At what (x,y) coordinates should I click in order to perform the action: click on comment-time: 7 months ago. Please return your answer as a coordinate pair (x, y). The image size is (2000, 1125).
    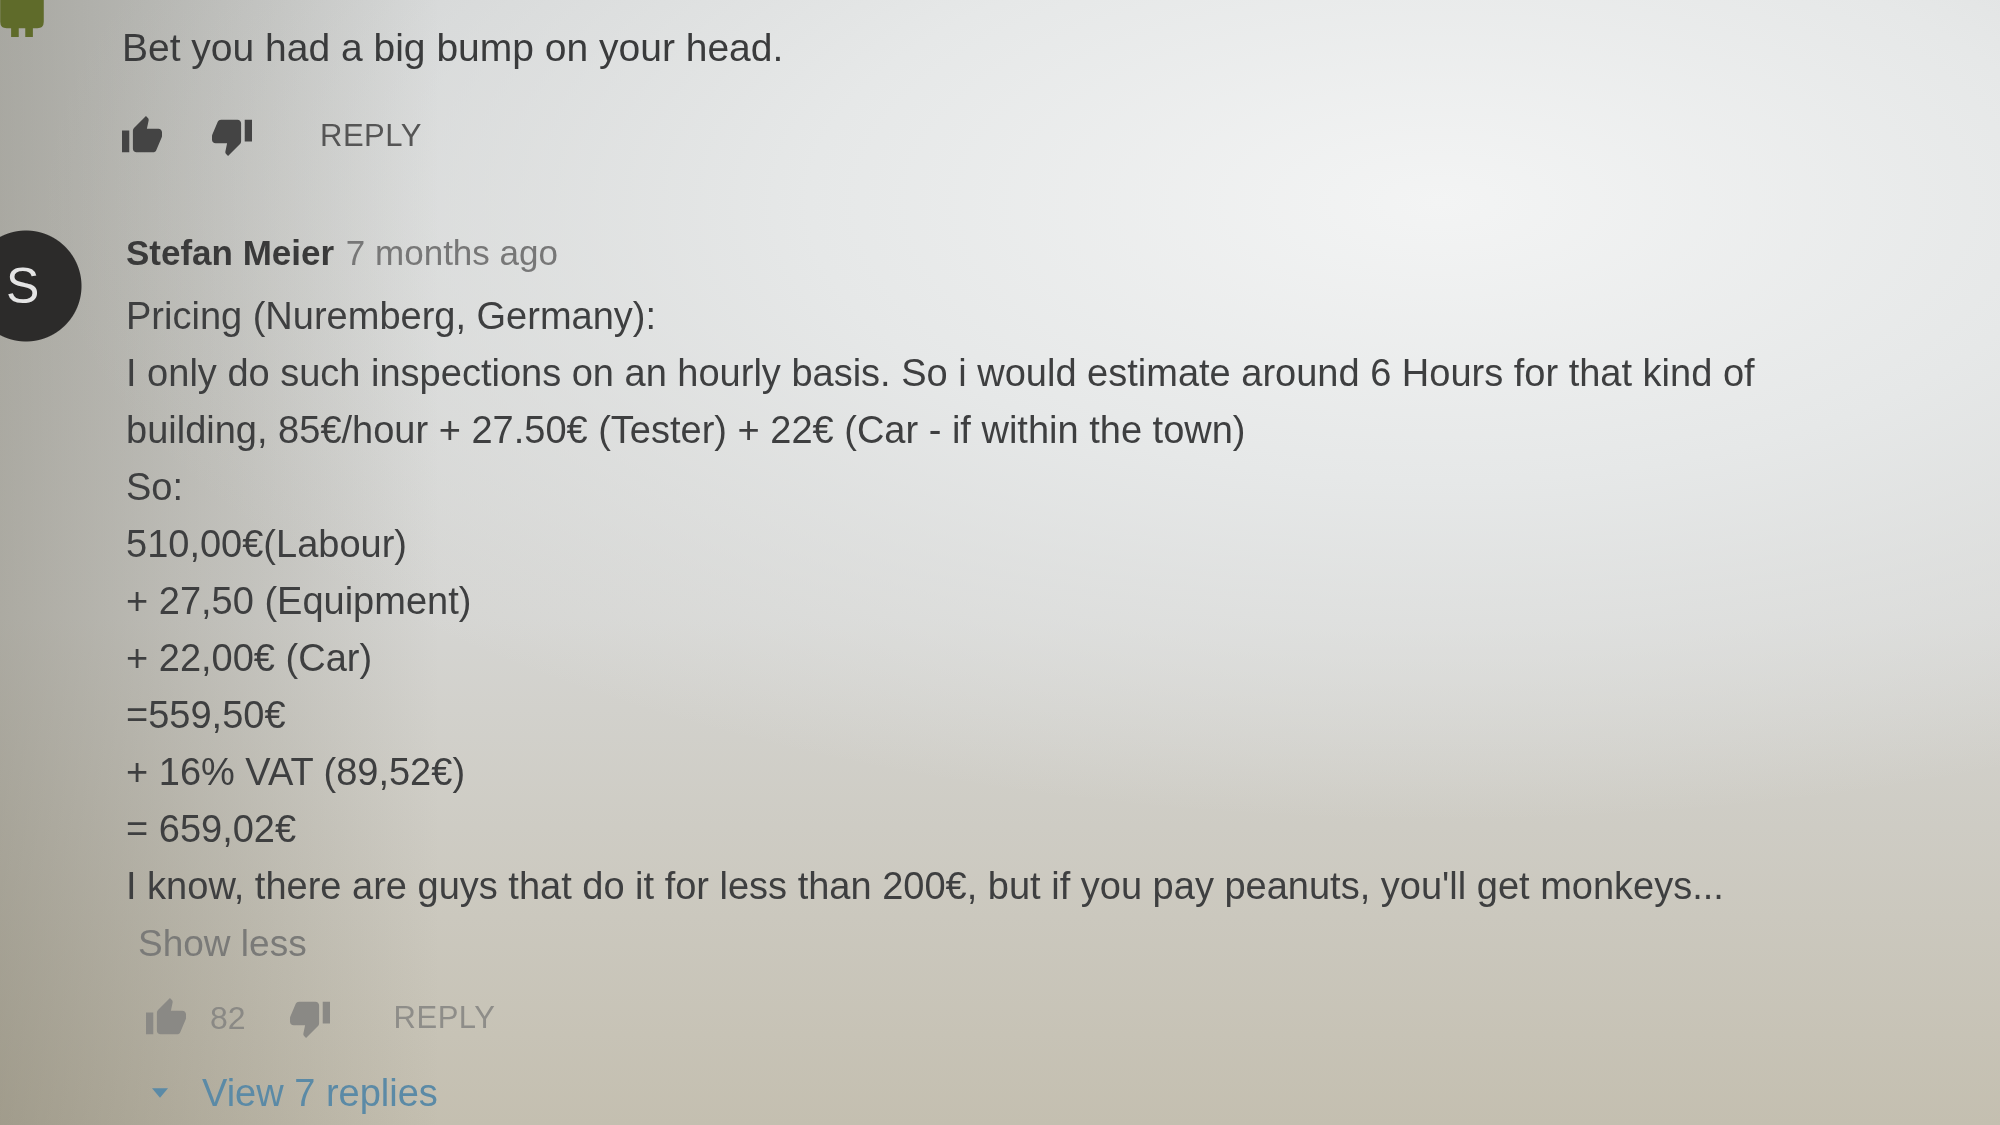
    Looking at the image, I should click on (451, 252).